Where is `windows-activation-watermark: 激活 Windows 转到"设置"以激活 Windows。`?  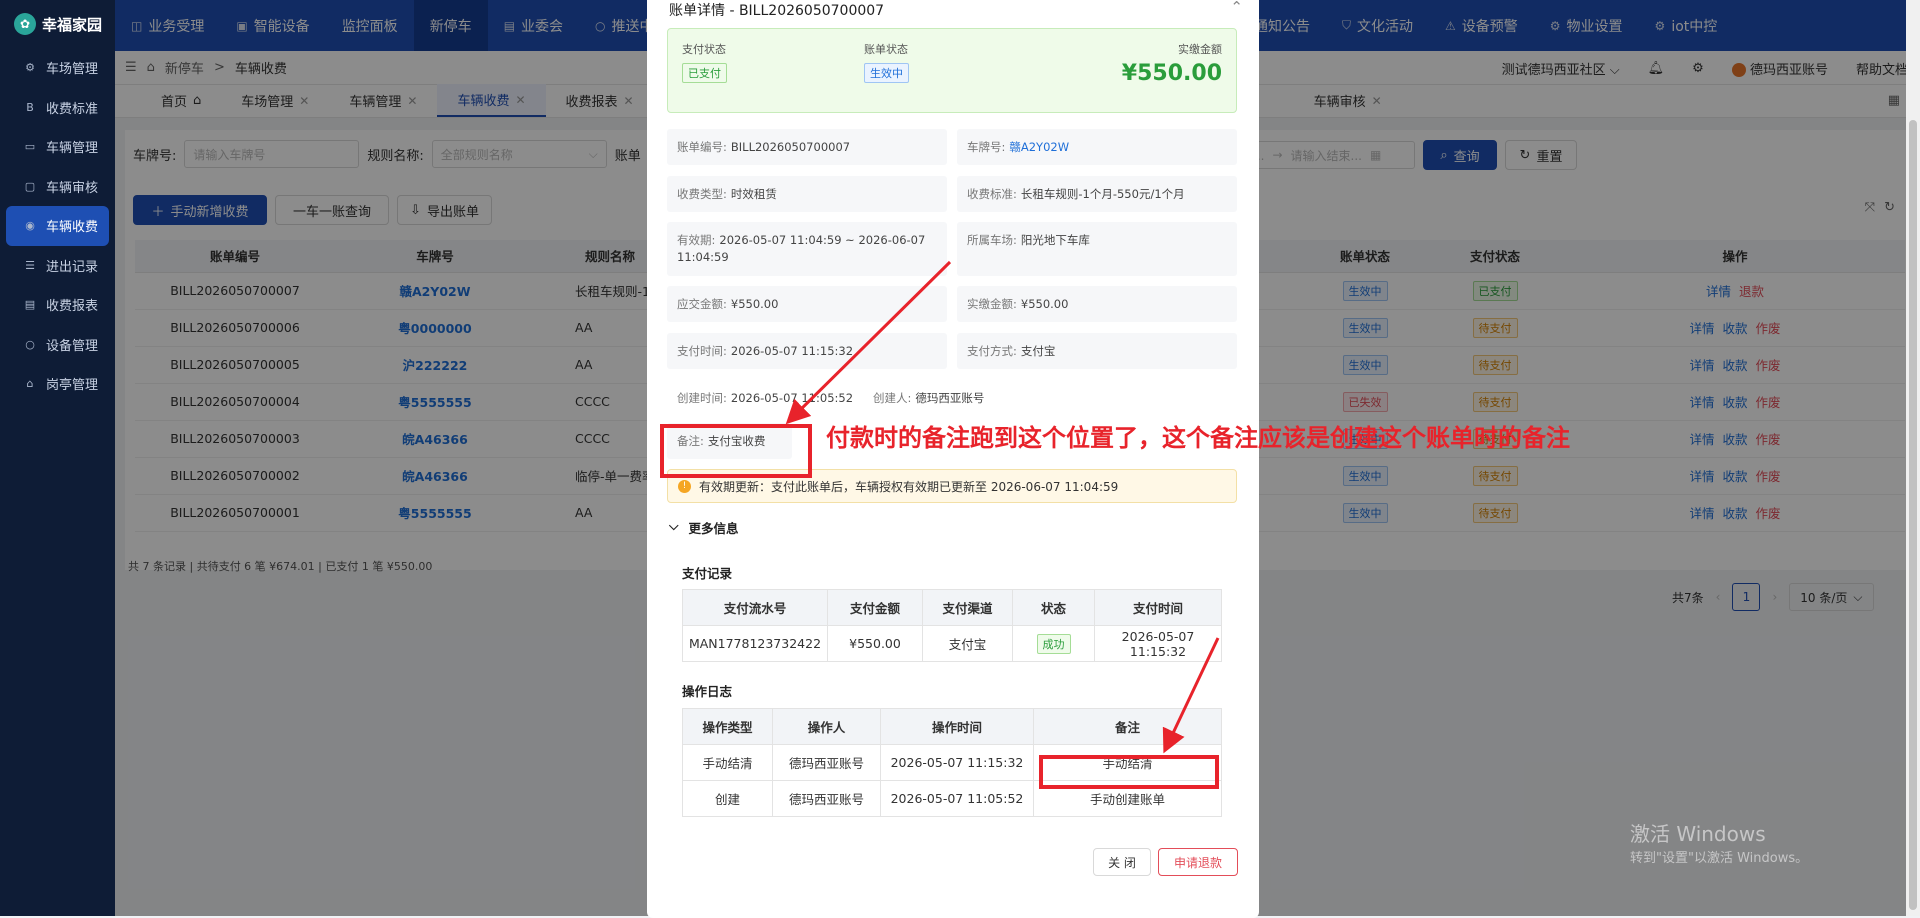
windows-activation-watermark: 激活 Windows 转到"设置"以激活 Windows。 is located at coordinates (1719, 844).